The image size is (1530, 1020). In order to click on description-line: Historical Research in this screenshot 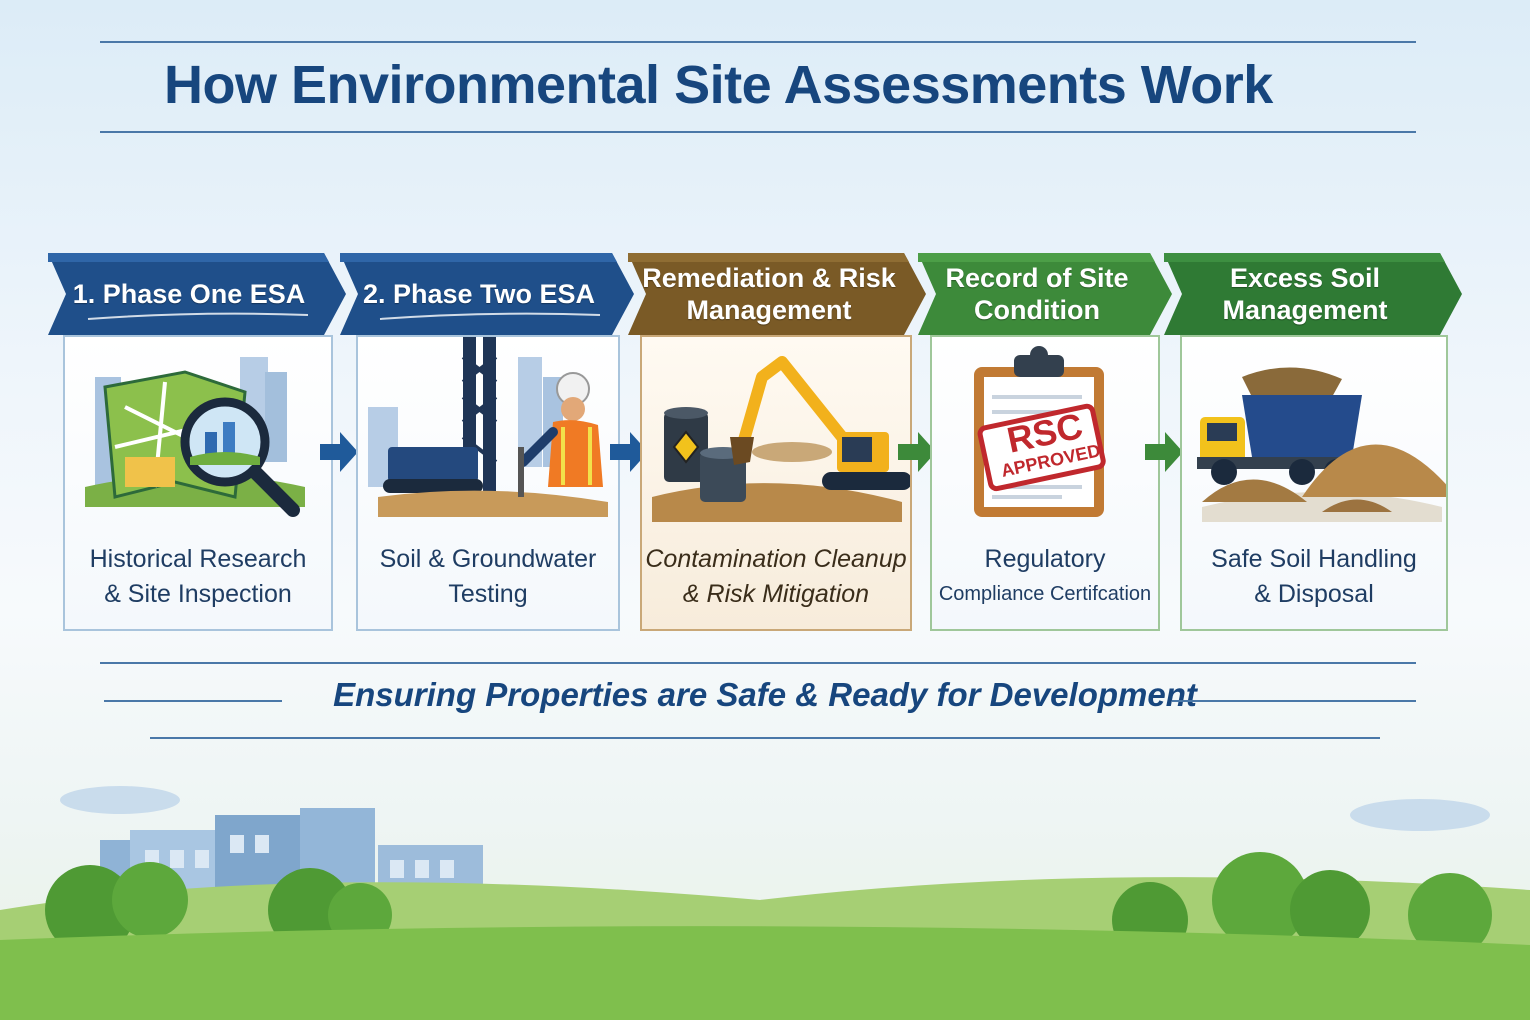, I will do `click(198, 559)`.